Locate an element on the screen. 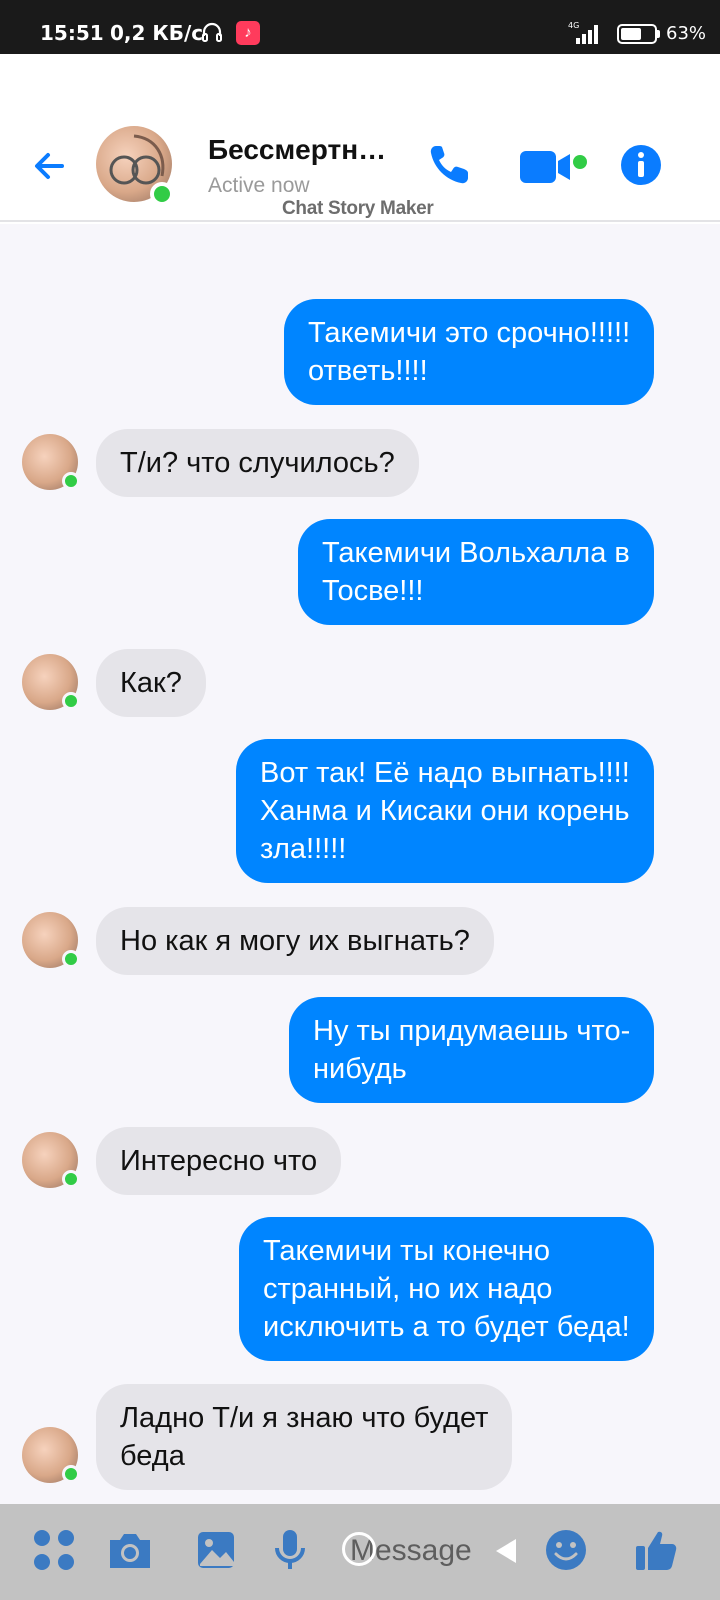 This screenshot has height=1600, width=720. message-bubble-incoming: Интересно что is located at coordinates (219, 1161).